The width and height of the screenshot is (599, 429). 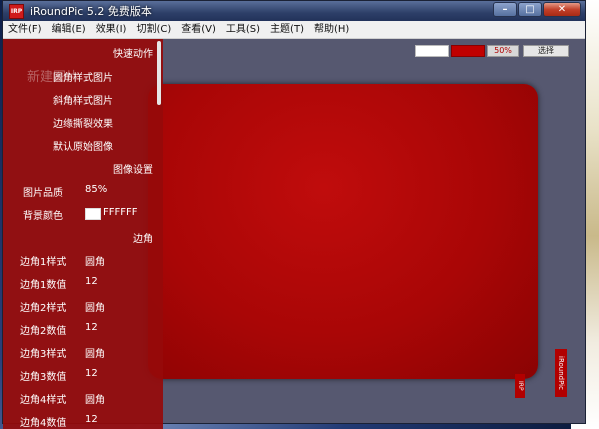 I want to click on corner1-style-value: 圆角, so click(x=95, y=260).